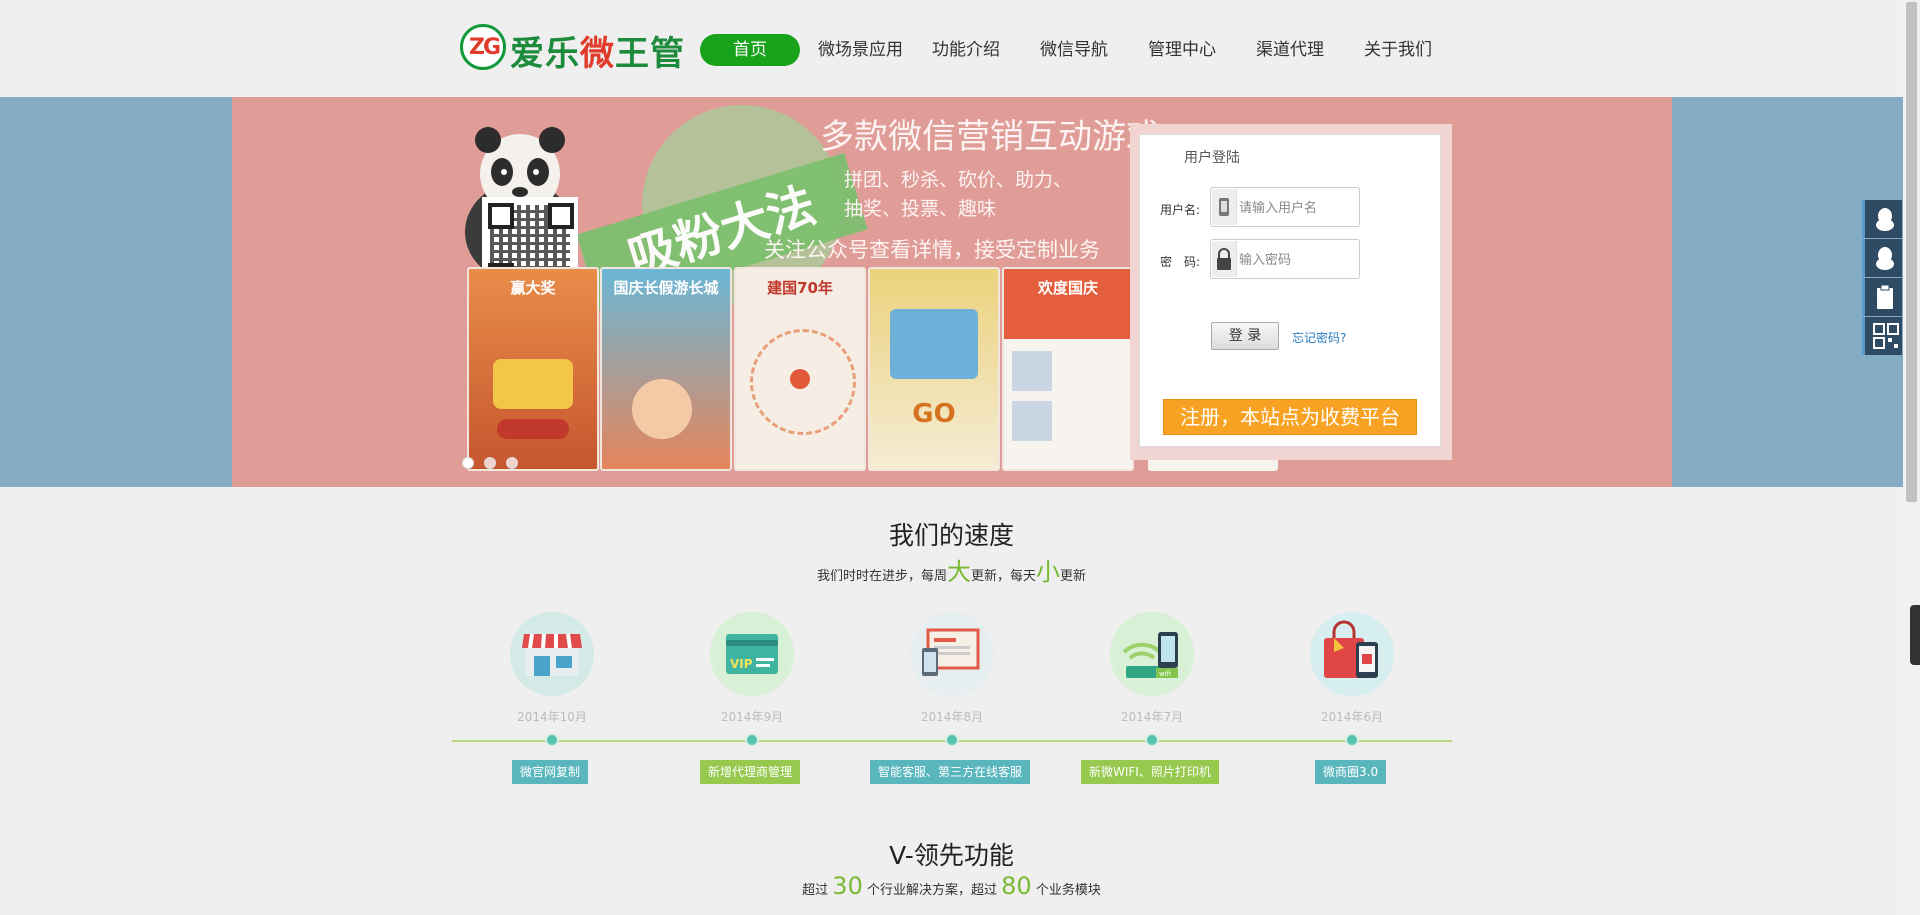 Image resolution: width=1920 pixels, height=915 pixels. Describe the element at coordinates (1182, 50) in the screenshot. I see `nav-item-admin-center: 管理中心` at that location.